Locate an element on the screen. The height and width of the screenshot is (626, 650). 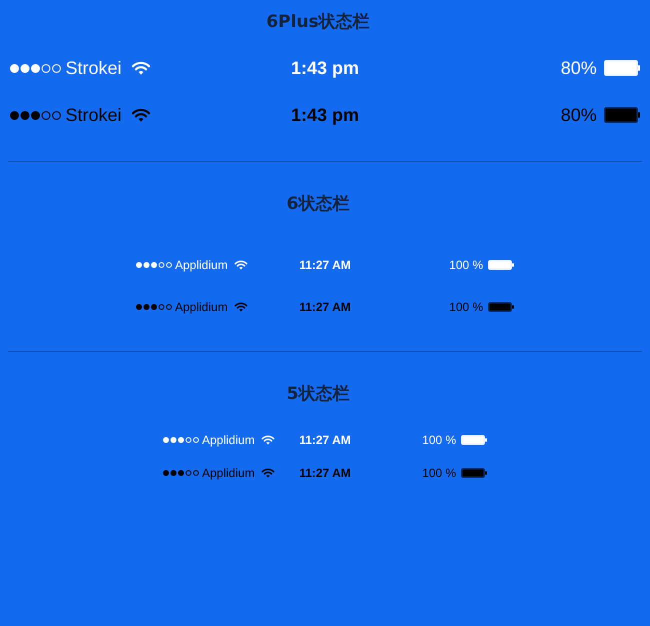
section-title: 6Plus状态栏 is located at coordinates (318, 22).